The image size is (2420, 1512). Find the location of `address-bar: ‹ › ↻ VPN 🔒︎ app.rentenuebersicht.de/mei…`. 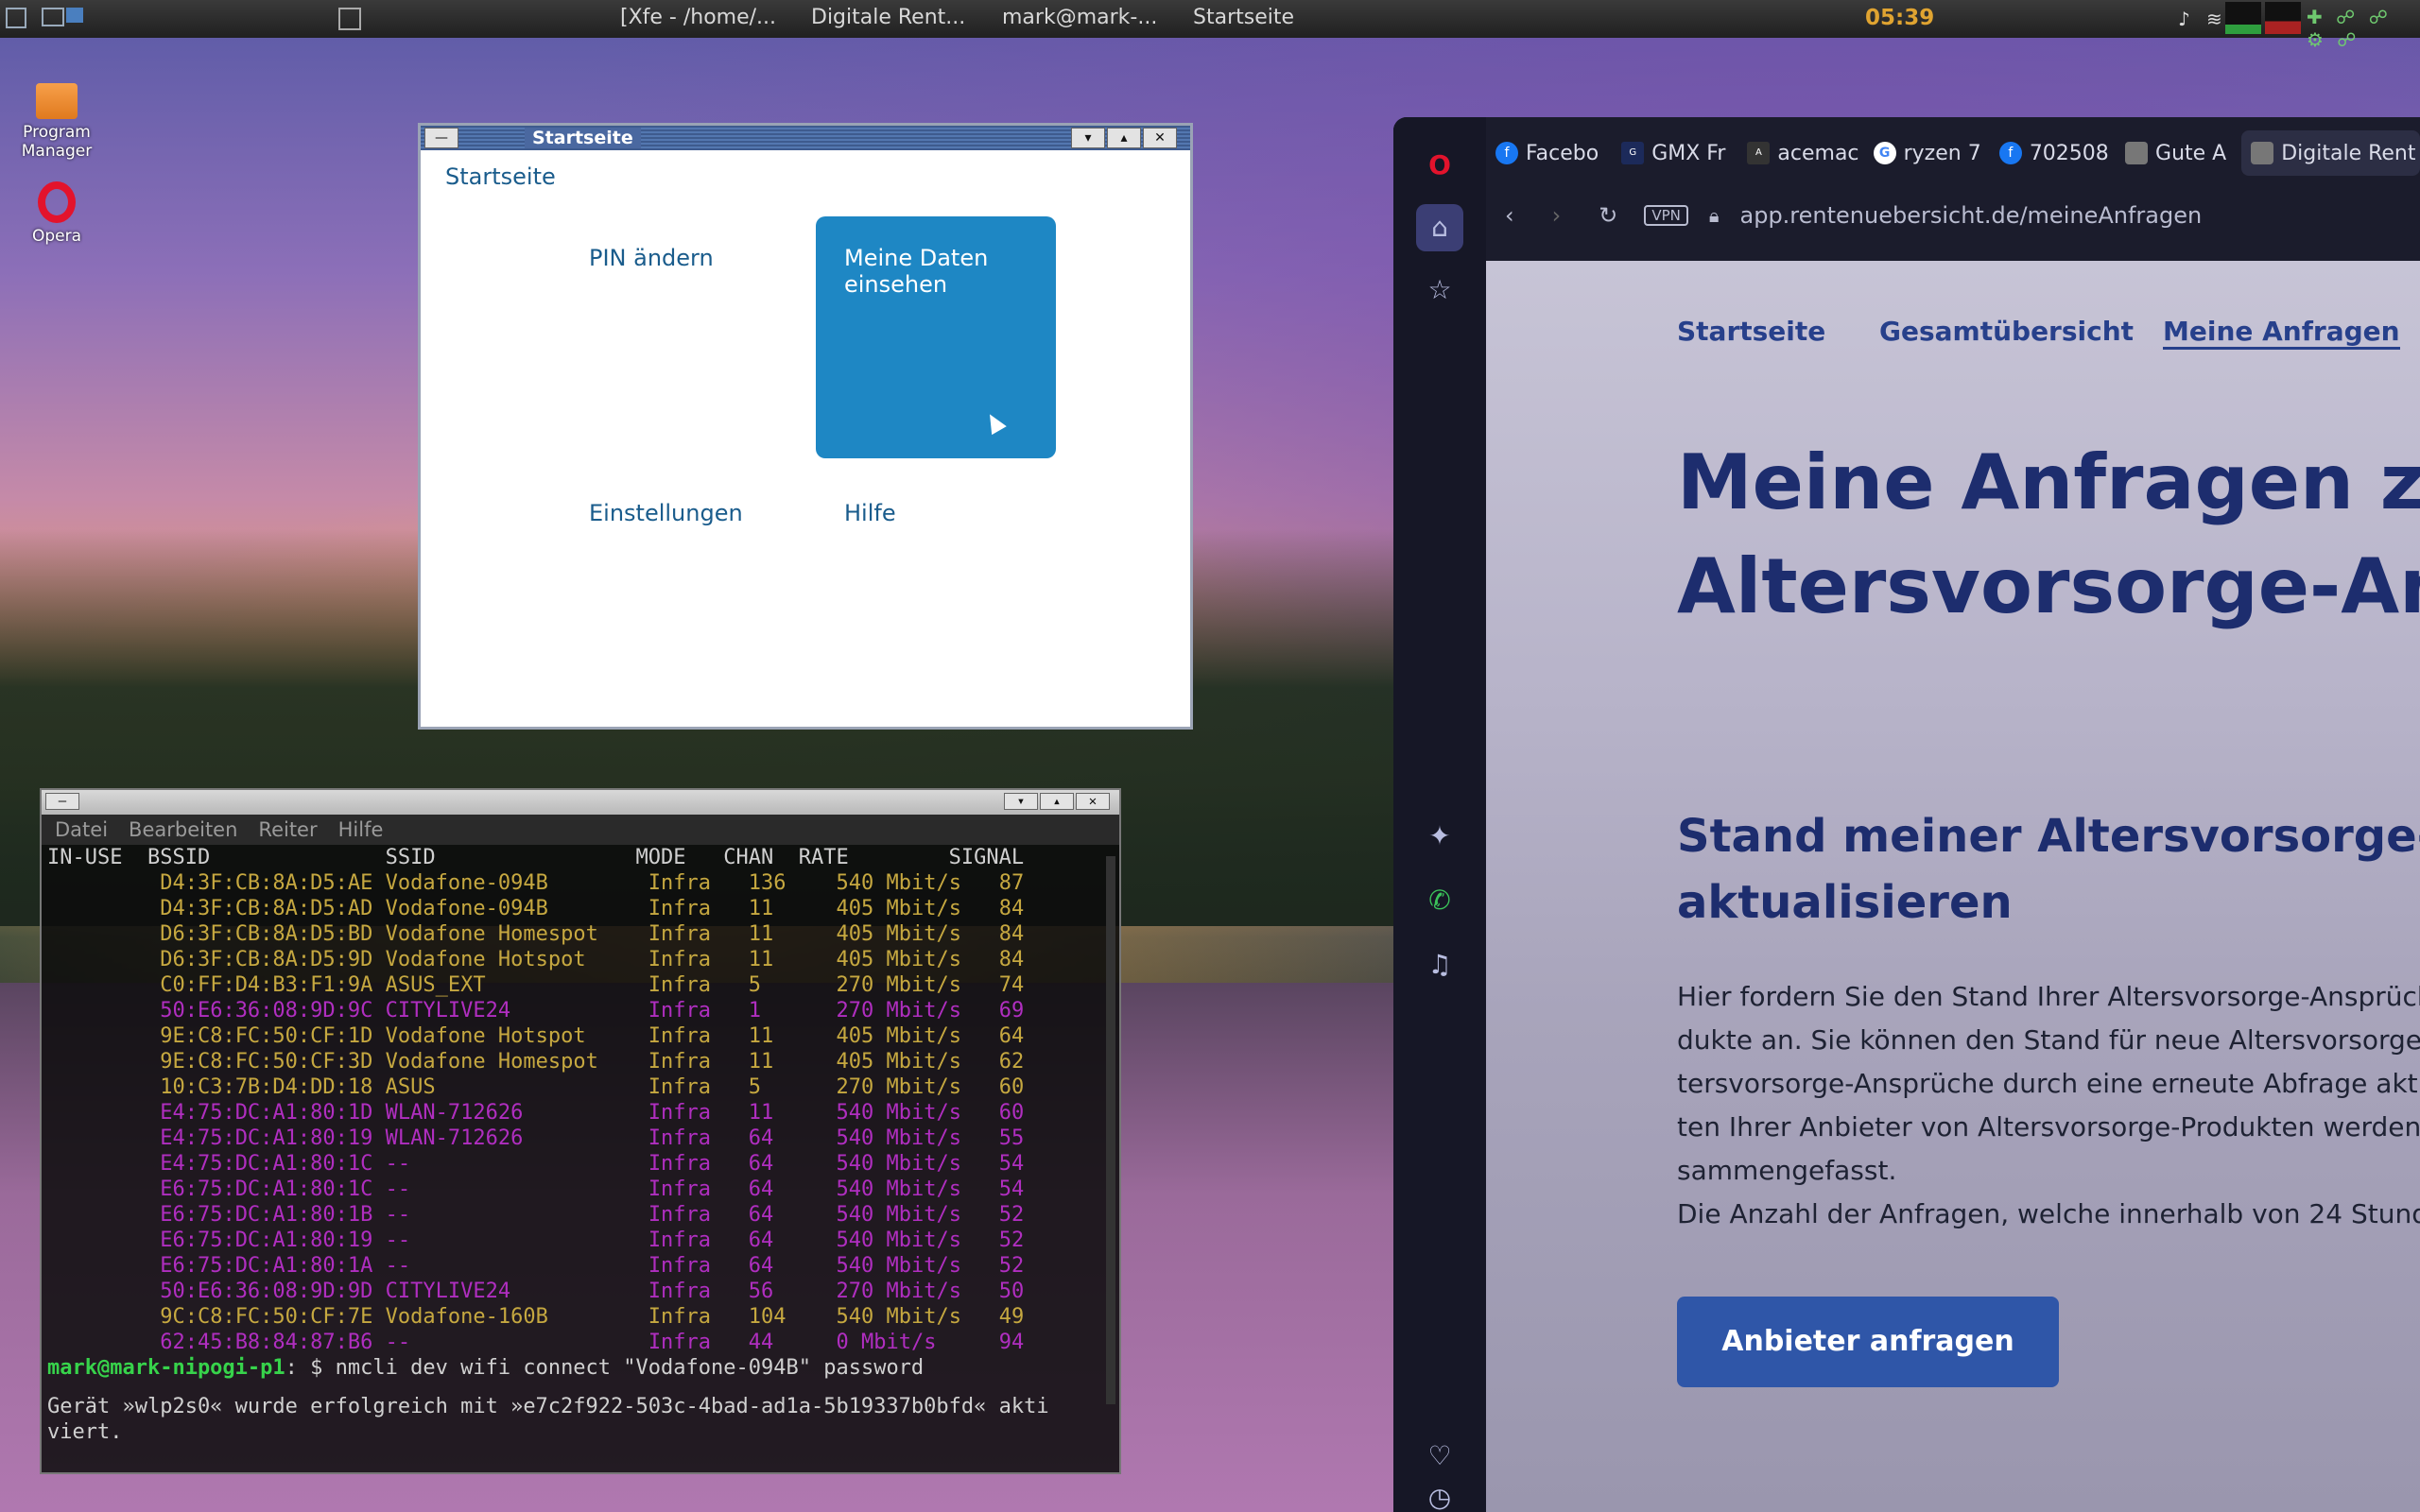

address-bar: ‹ › ↻ VPN 🔒︎ app.rentenuebersicht.de/mei… is located at coordinates (1953, 215).